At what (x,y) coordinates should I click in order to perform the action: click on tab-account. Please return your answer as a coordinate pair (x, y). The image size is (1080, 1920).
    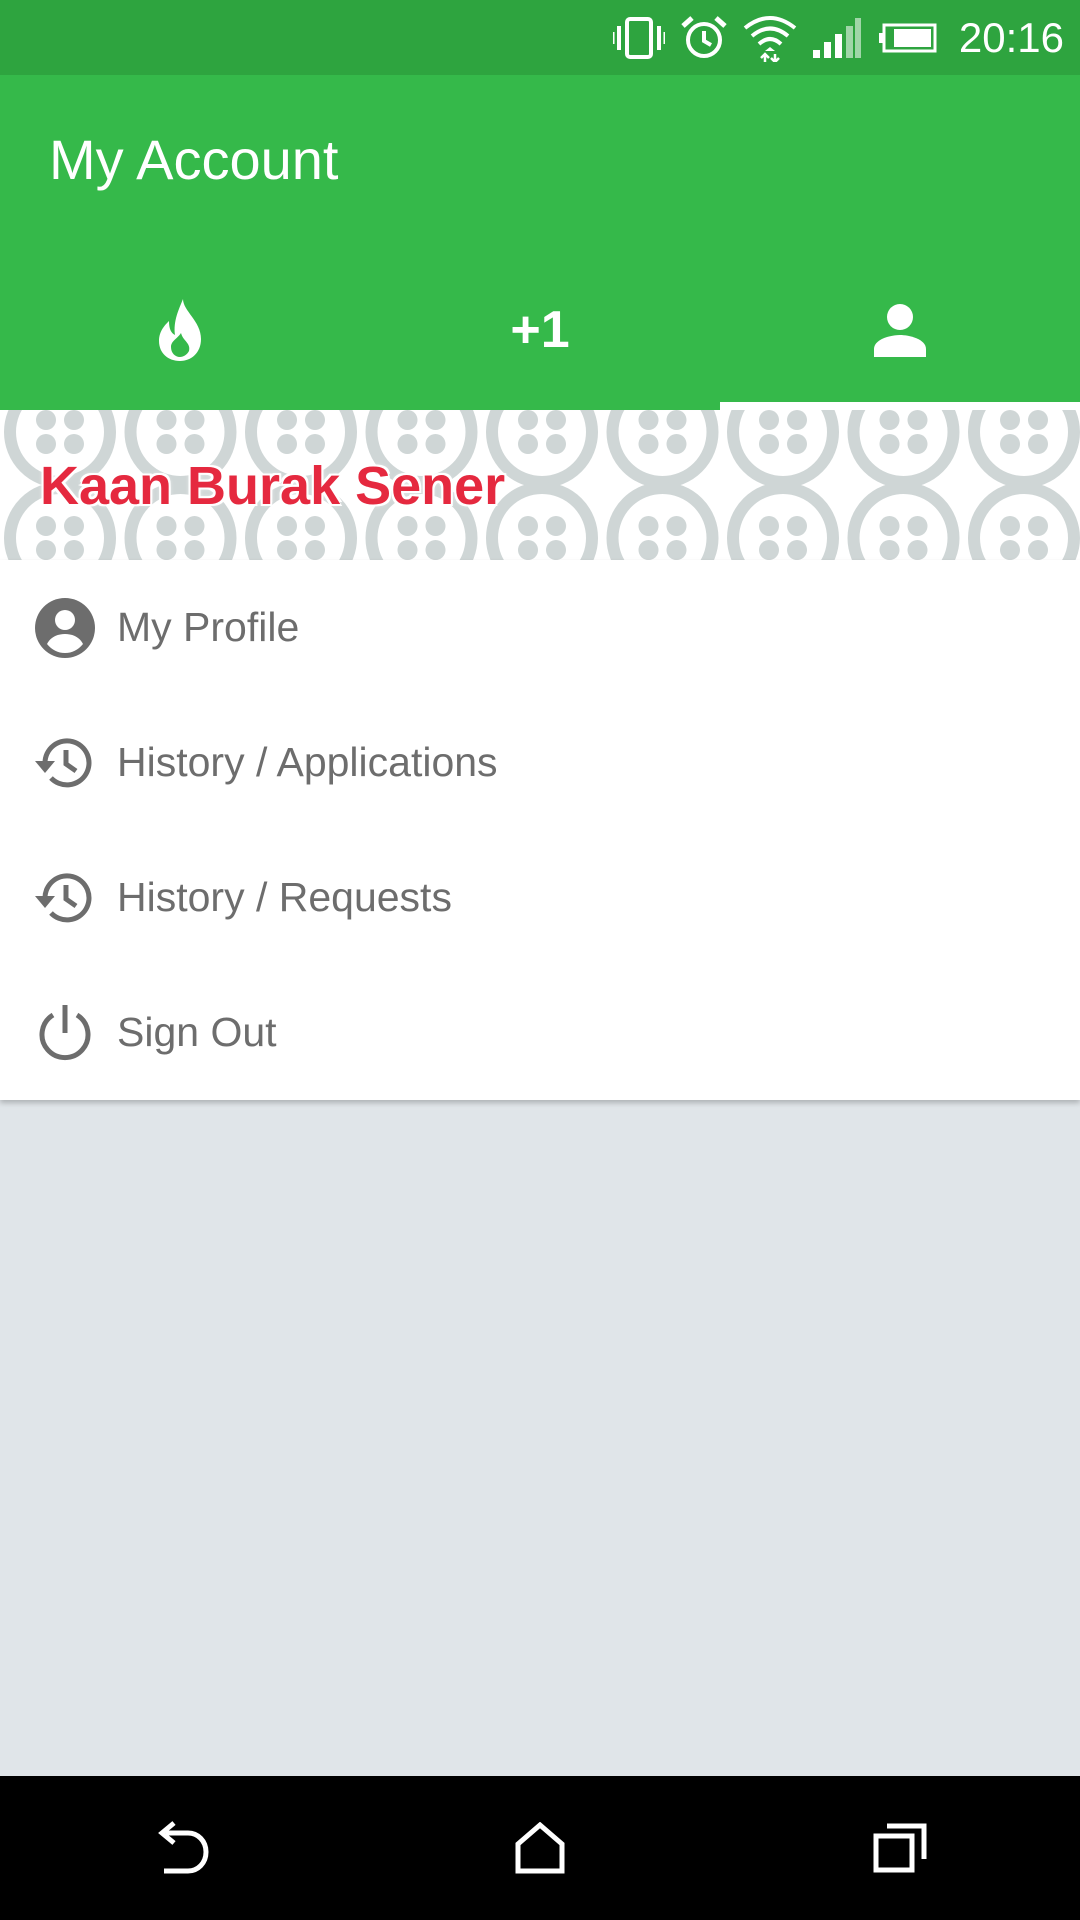
    Looking at the image, I should click on (900, 330).